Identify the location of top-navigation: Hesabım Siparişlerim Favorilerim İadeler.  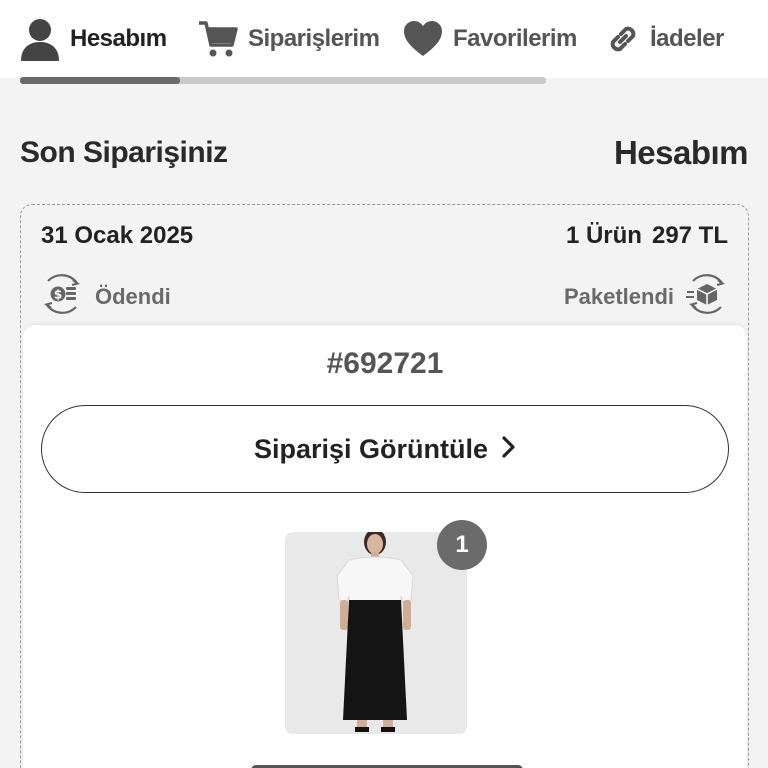
(384, 39).